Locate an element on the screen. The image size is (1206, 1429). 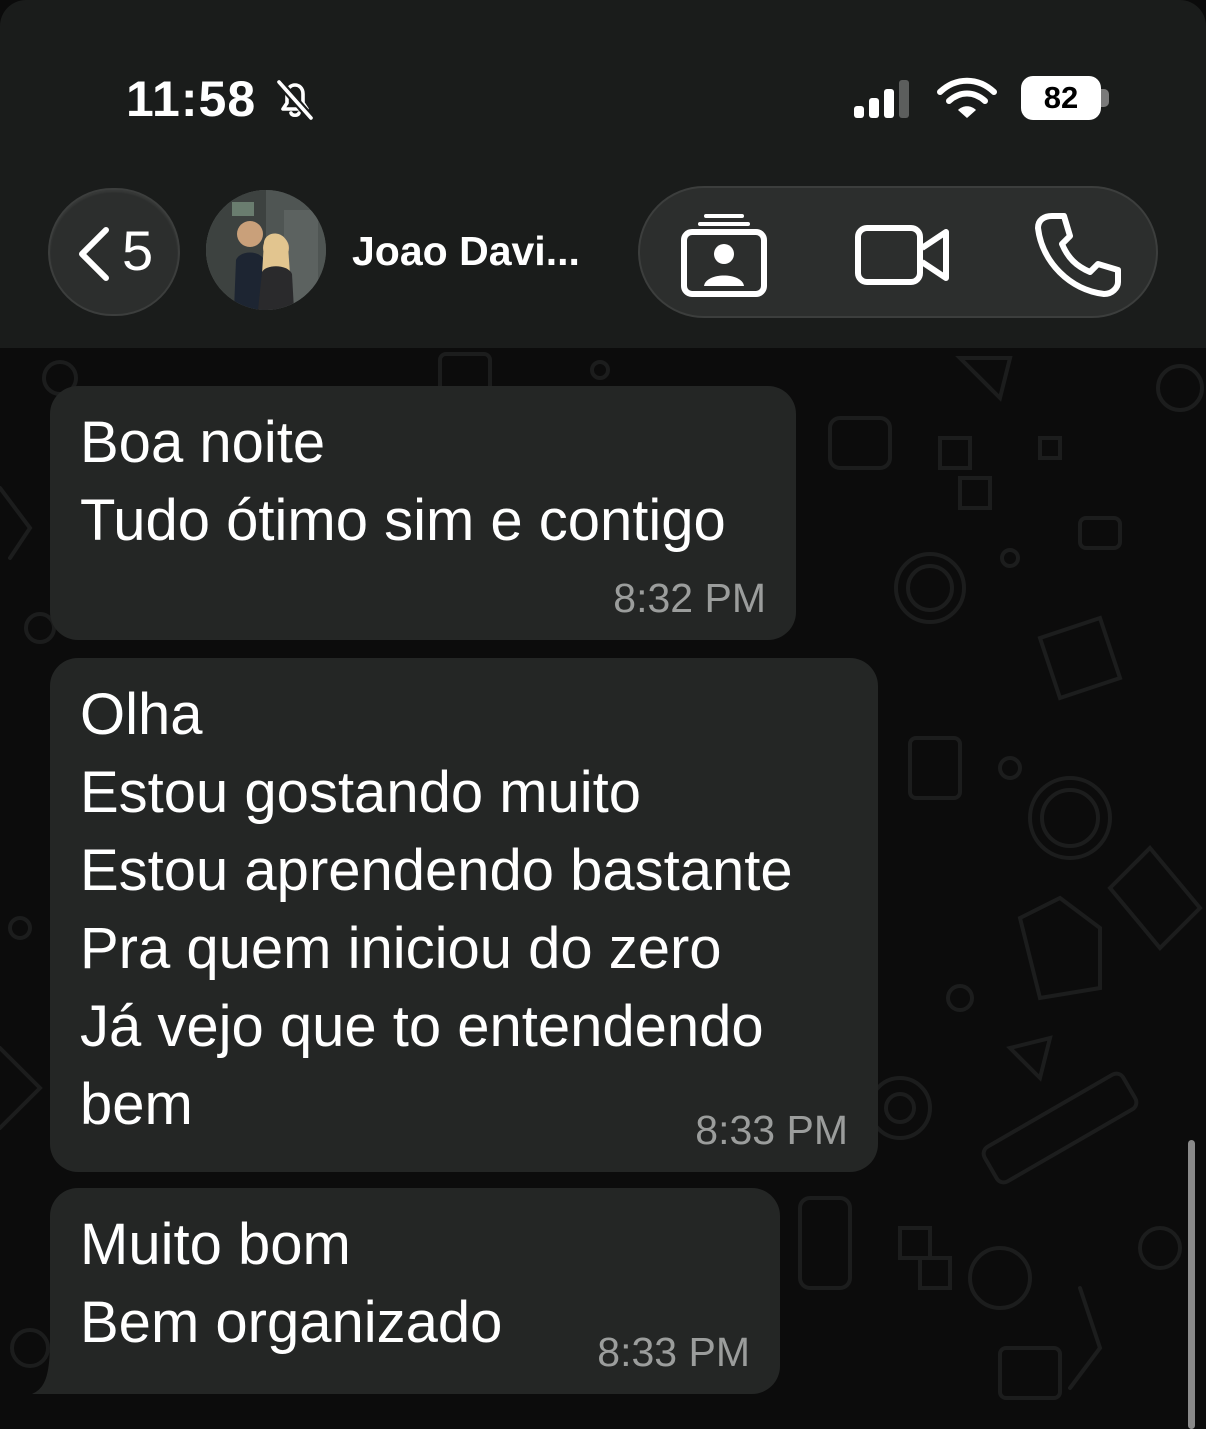
voice-call-button is located at coordinates (1078, 254).